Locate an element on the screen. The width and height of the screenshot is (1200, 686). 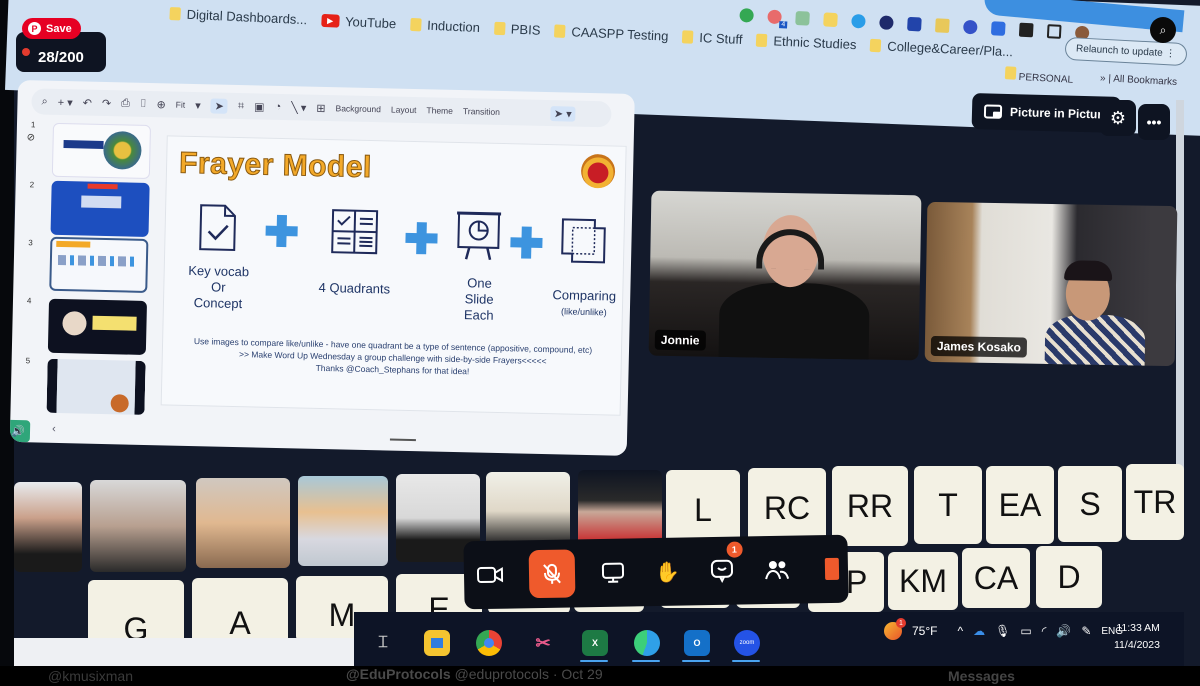
shape-icon: ◔ is located at coordinates (277, 107).